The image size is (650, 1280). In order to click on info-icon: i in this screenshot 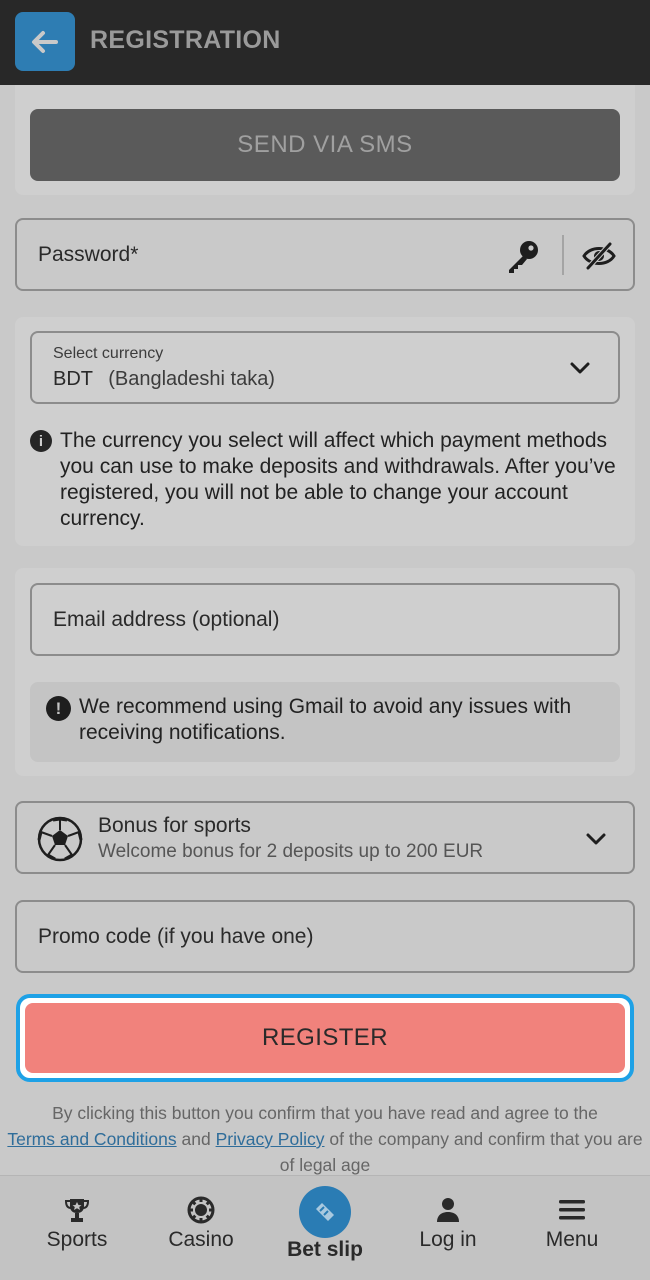, I will do `click(41, 441)`.